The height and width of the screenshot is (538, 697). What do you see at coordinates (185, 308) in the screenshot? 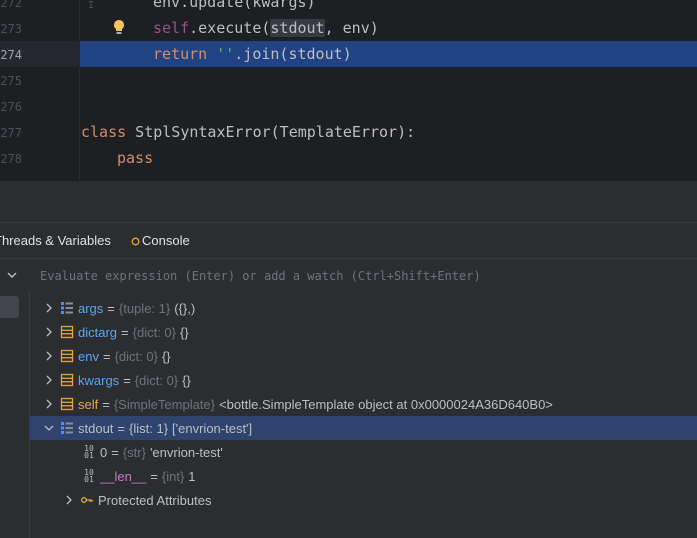
I see `variable-value: ({},)` at bounding box center [185, 308].